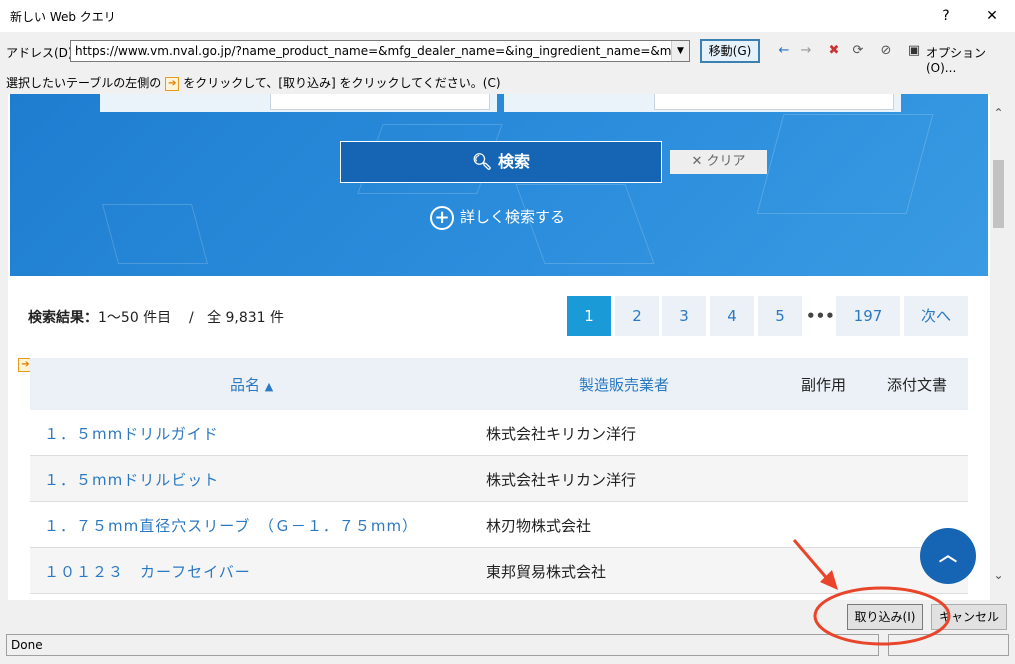 This screenshot has height=664, width=1015. I want to click on header-name-label: 品名, so click(245, 385).